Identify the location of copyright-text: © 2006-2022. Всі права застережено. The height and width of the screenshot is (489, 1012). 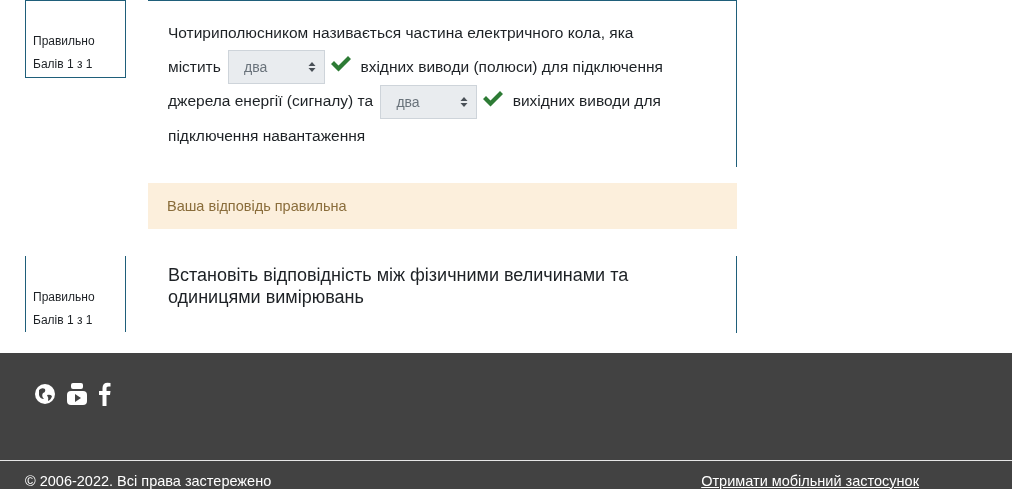
(148, 480).